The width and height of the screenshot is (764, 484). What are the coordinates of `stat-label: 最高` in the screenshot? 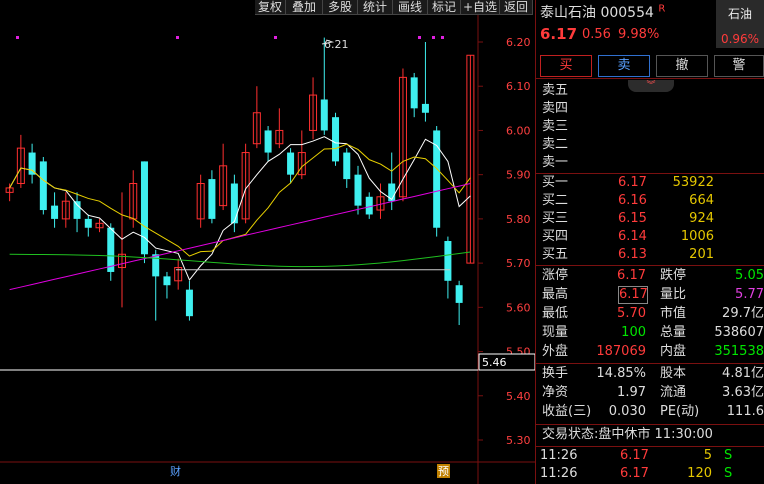 It's located at (555, 294).